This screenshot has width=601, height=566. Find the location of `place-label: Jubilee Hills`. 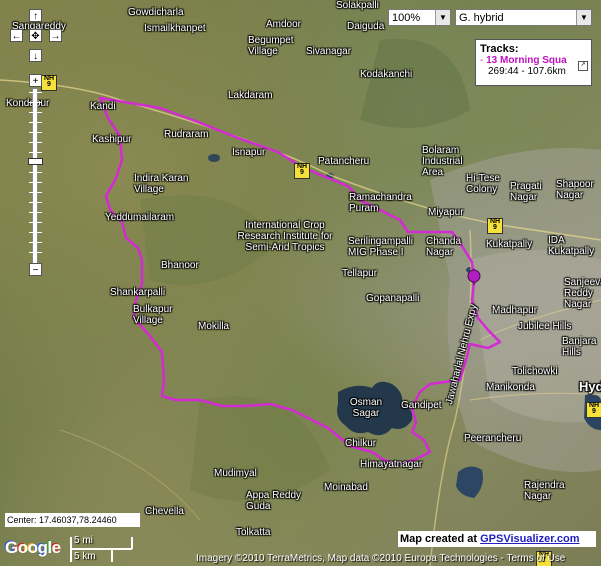

place-label: Jubilee Hills is located at coordinates (545, 326).